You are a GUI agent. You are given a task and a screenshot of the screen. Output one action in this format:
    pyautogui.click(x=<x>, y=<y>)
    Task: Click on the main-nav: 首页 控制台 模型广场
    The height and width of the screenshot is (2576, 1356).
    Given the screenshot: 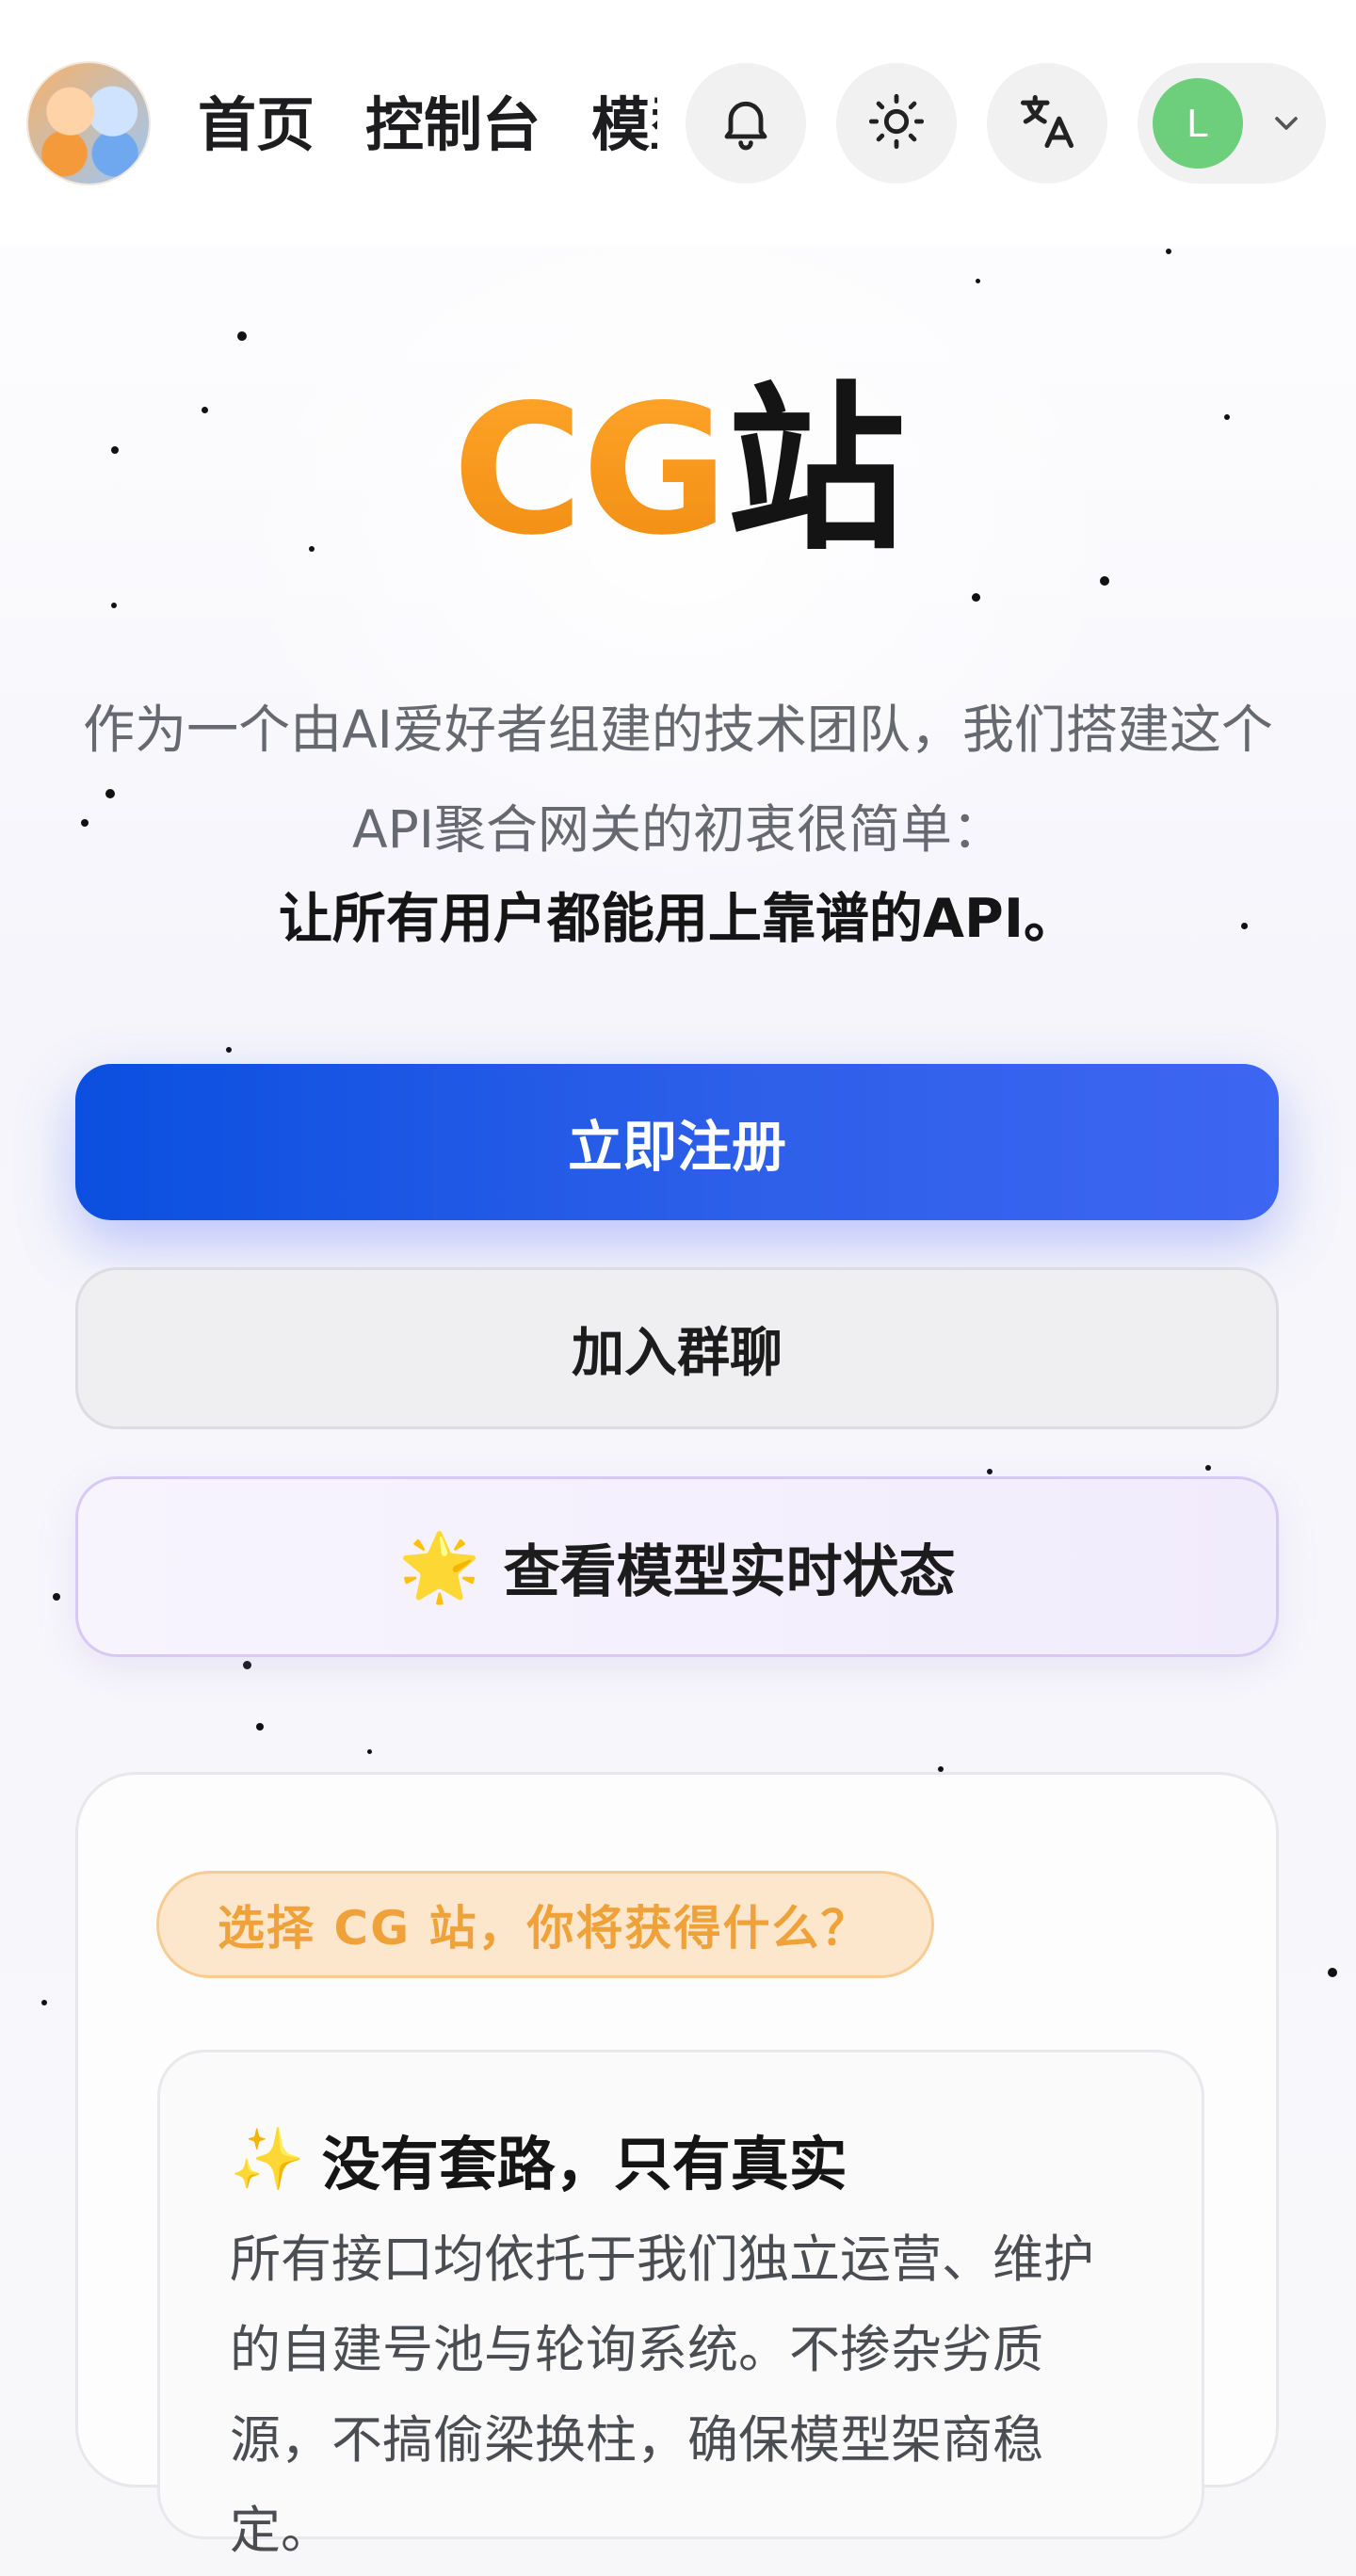 What is the action you would take?
    pyautogui.click(x=428, y=125)
    